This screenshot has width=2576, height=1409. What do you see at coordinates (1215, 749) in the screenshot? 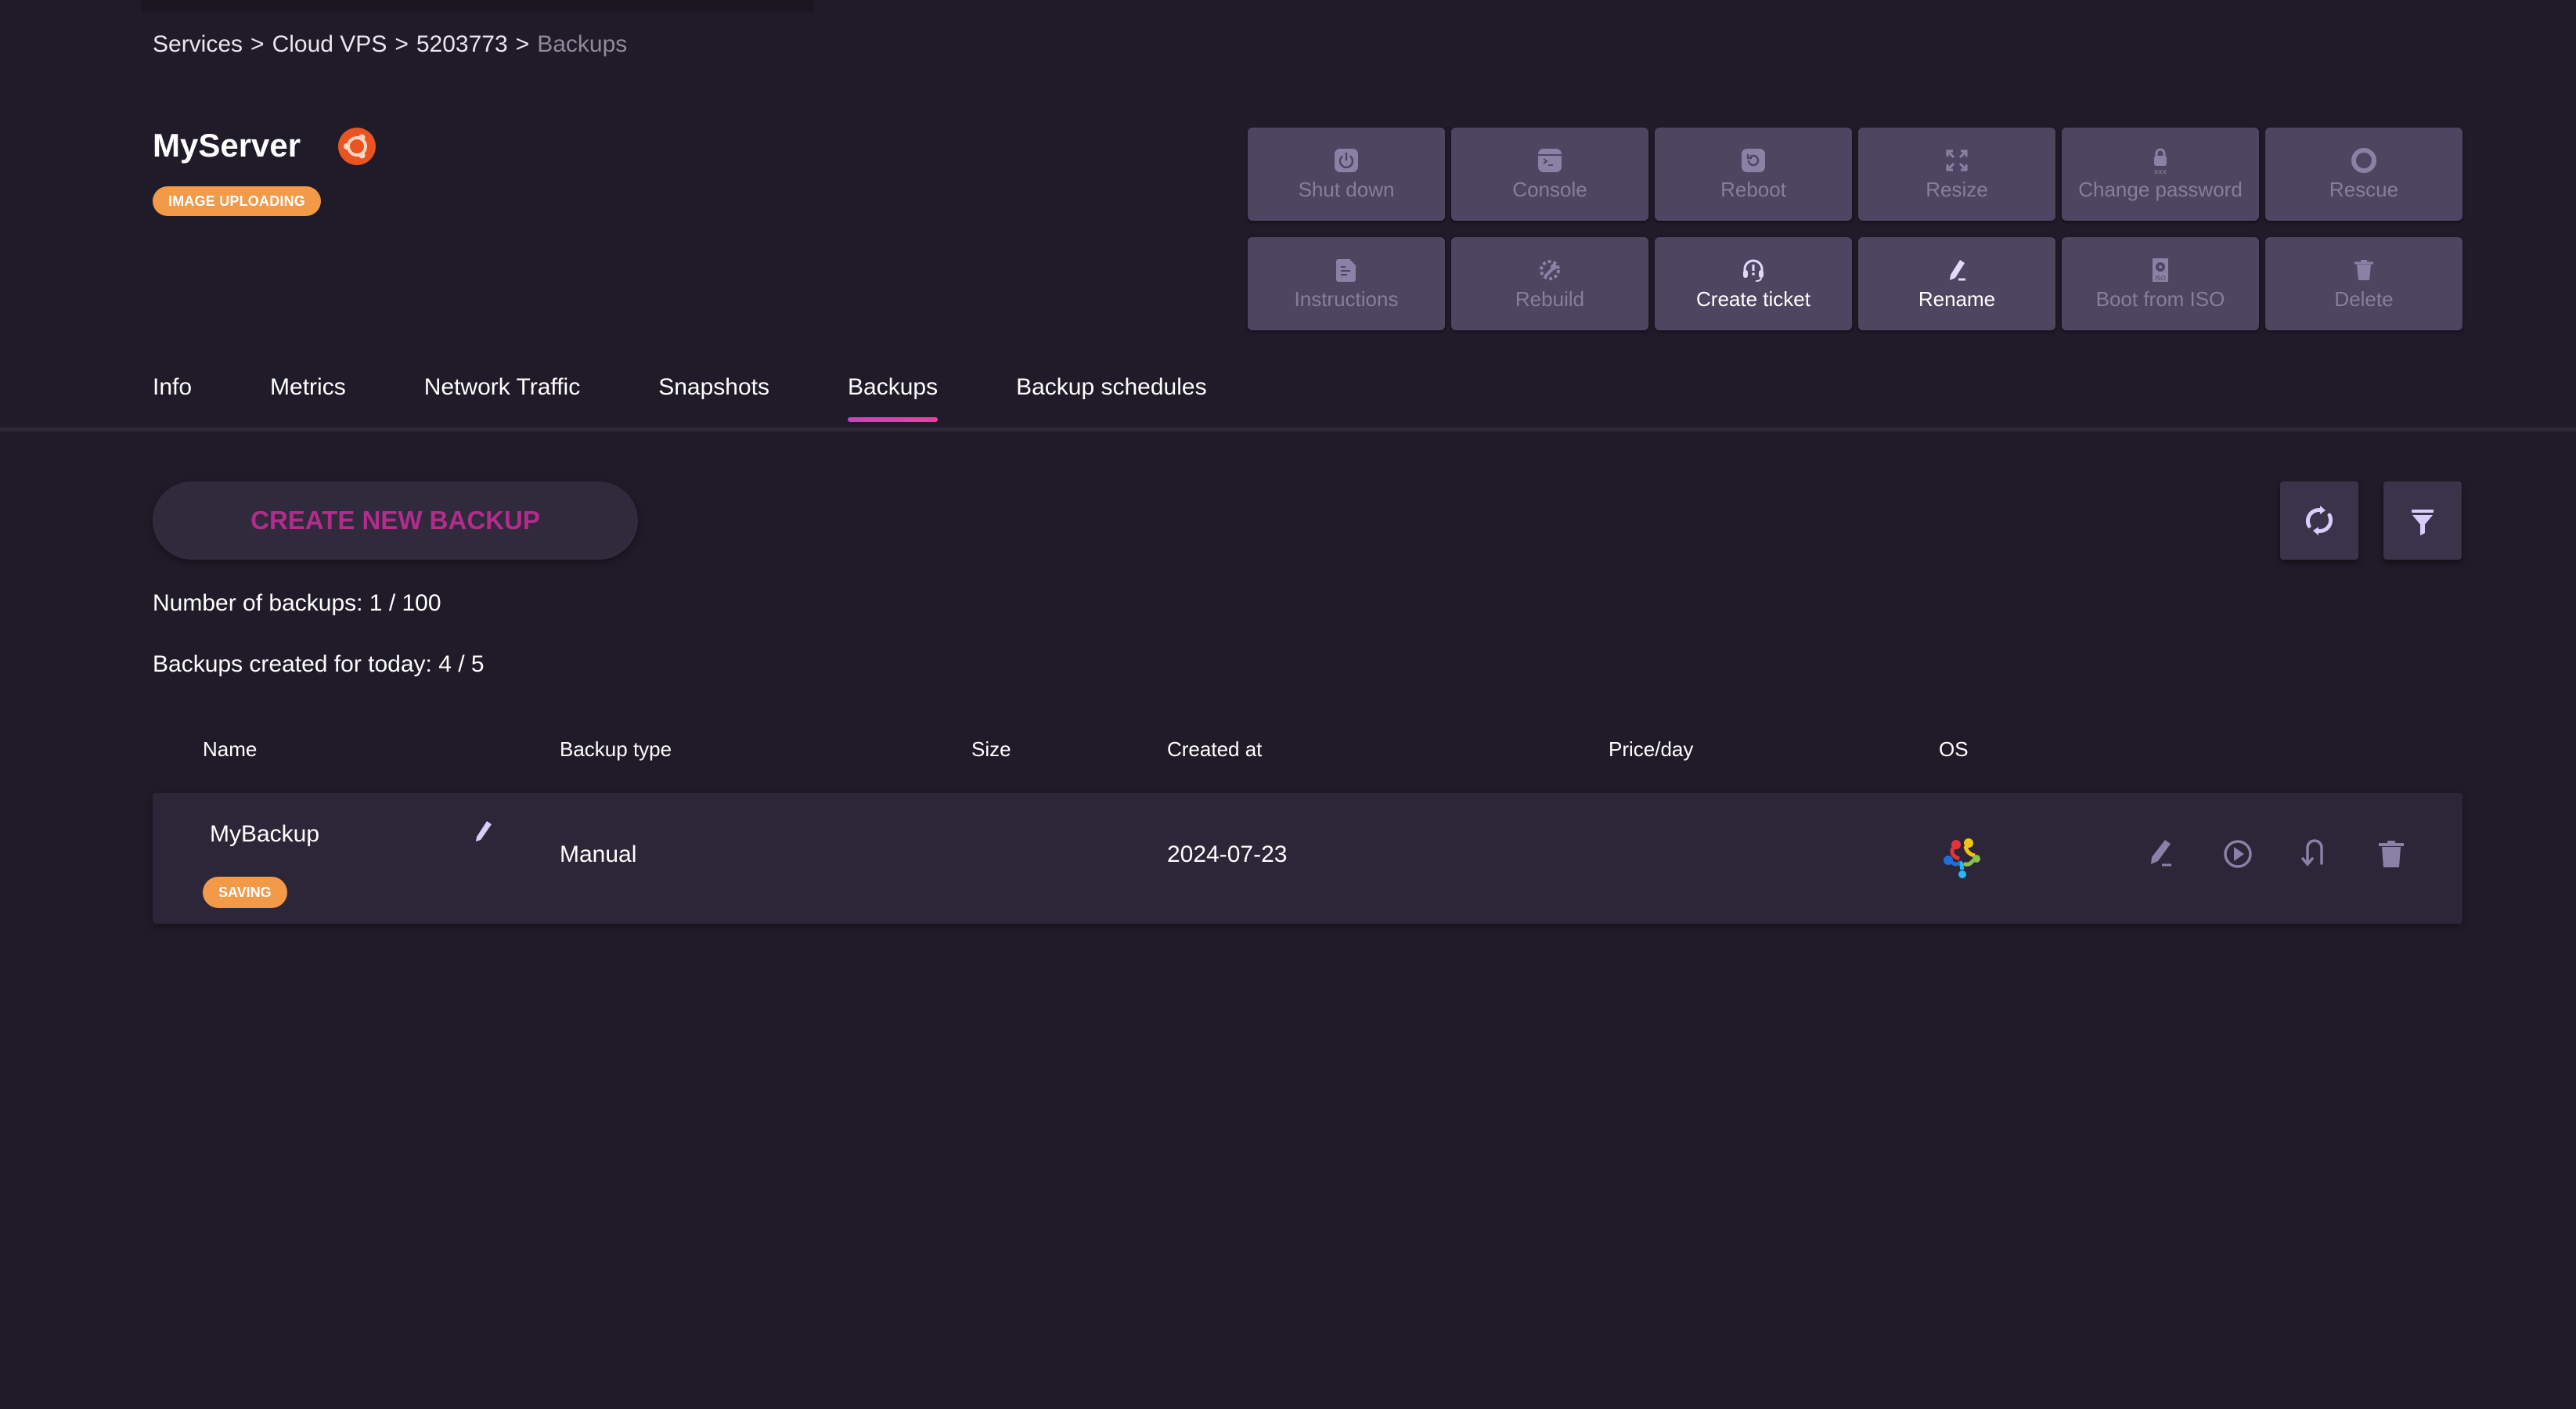
I see `column-created-at: Created at` at bounding box center [1215, 749].